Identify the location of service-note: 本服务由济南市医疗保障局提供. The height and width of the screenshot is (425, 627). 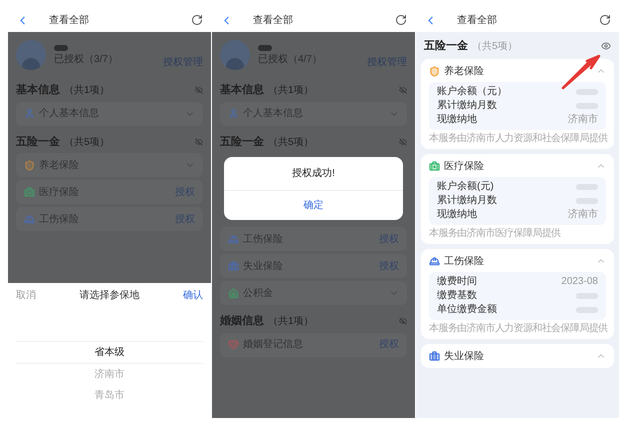
(495, 234).